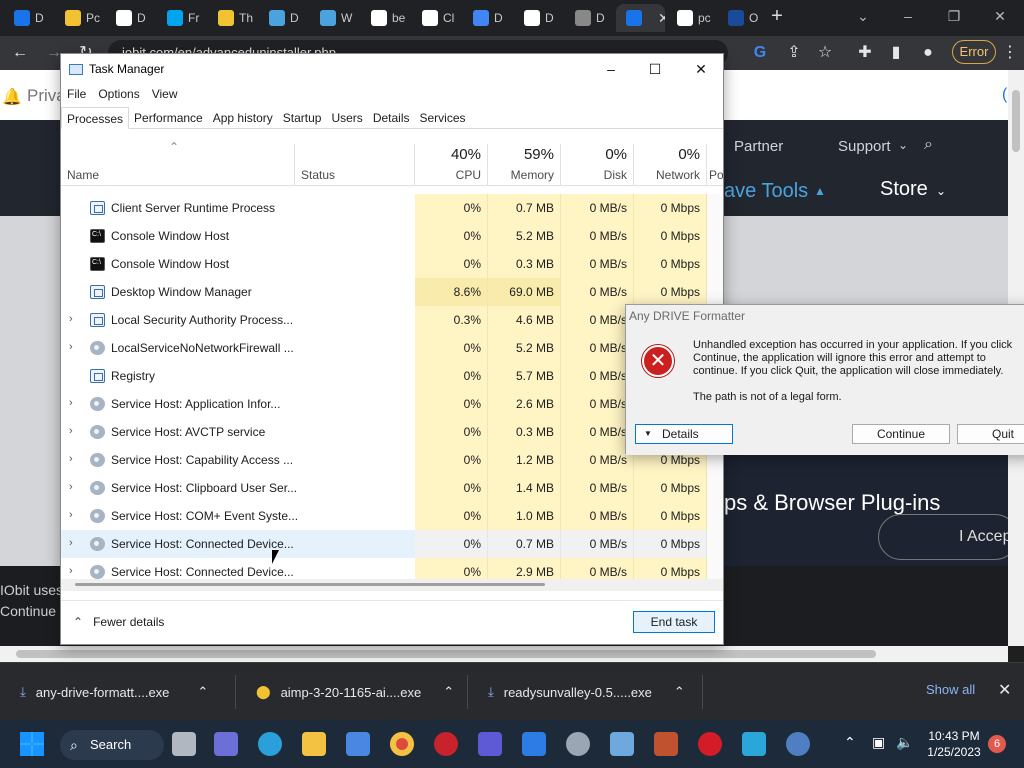  I want to click on remote-app-icon, so click(754, 744).